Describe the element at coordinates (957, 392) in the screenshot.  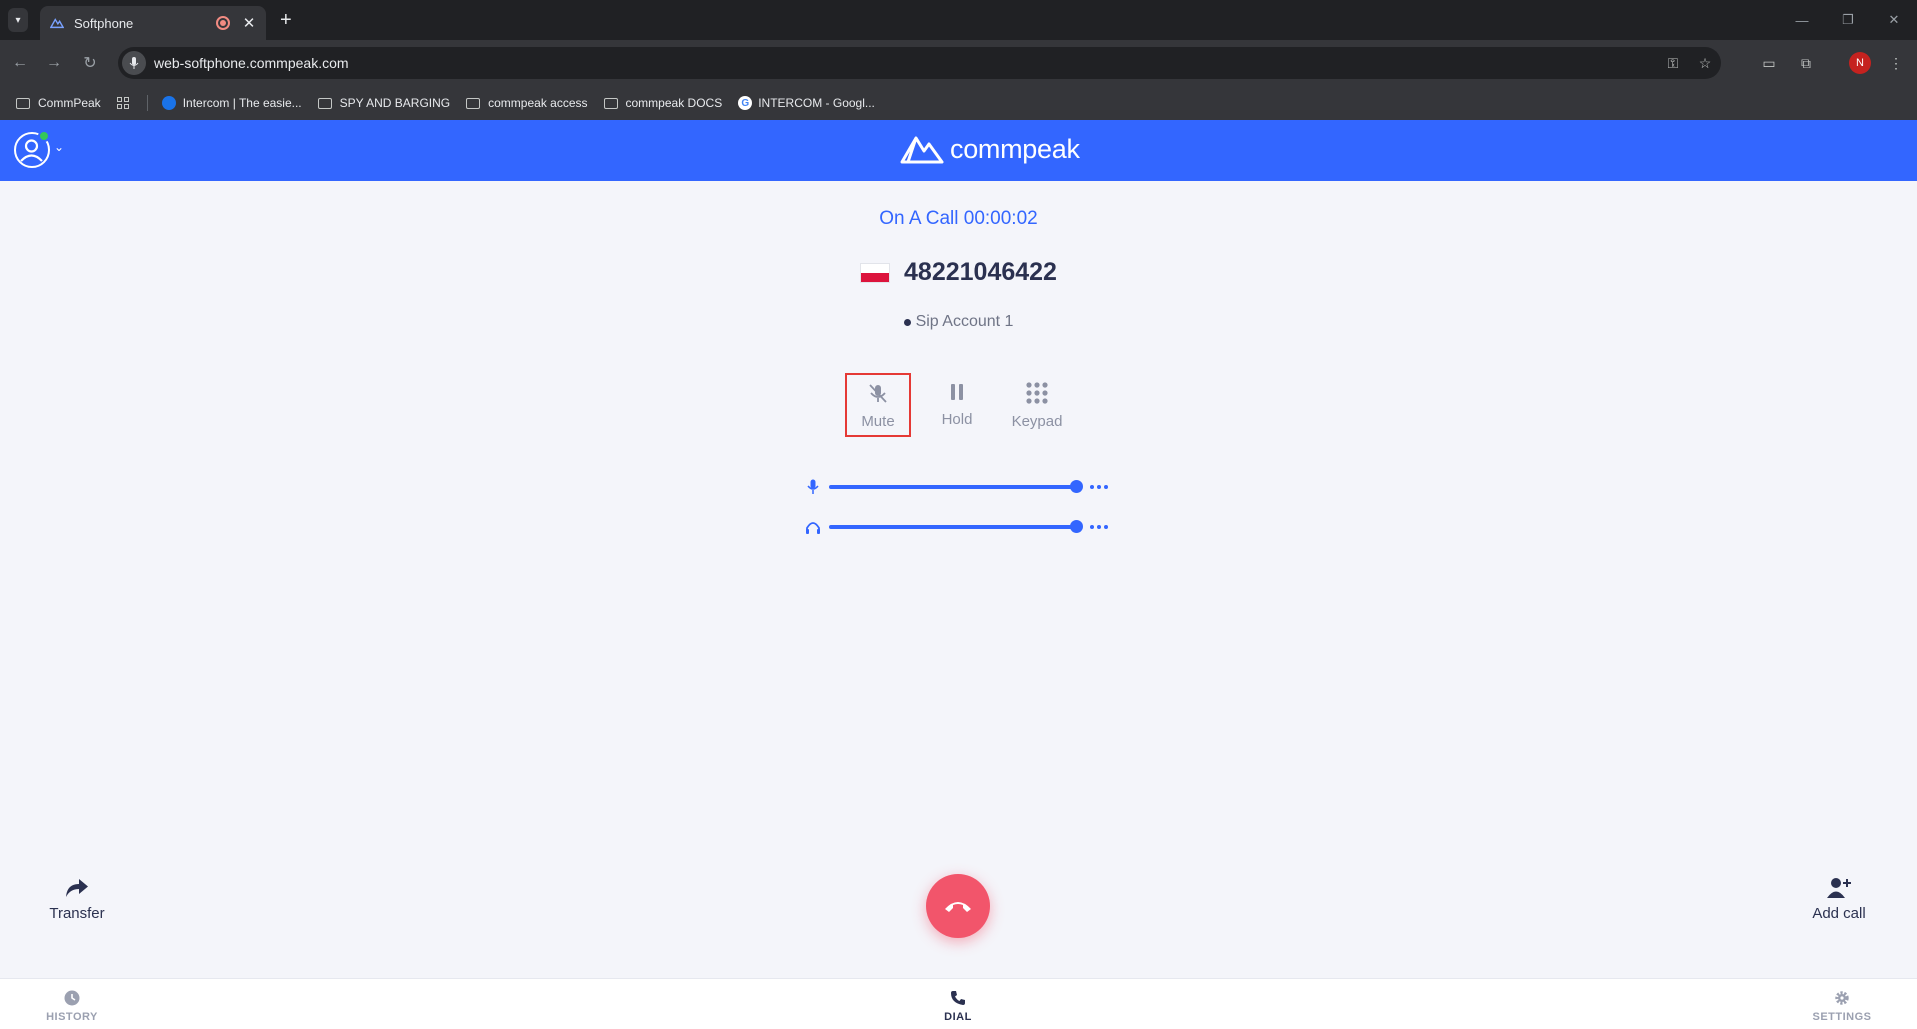
I see `pause-icon` at that location.